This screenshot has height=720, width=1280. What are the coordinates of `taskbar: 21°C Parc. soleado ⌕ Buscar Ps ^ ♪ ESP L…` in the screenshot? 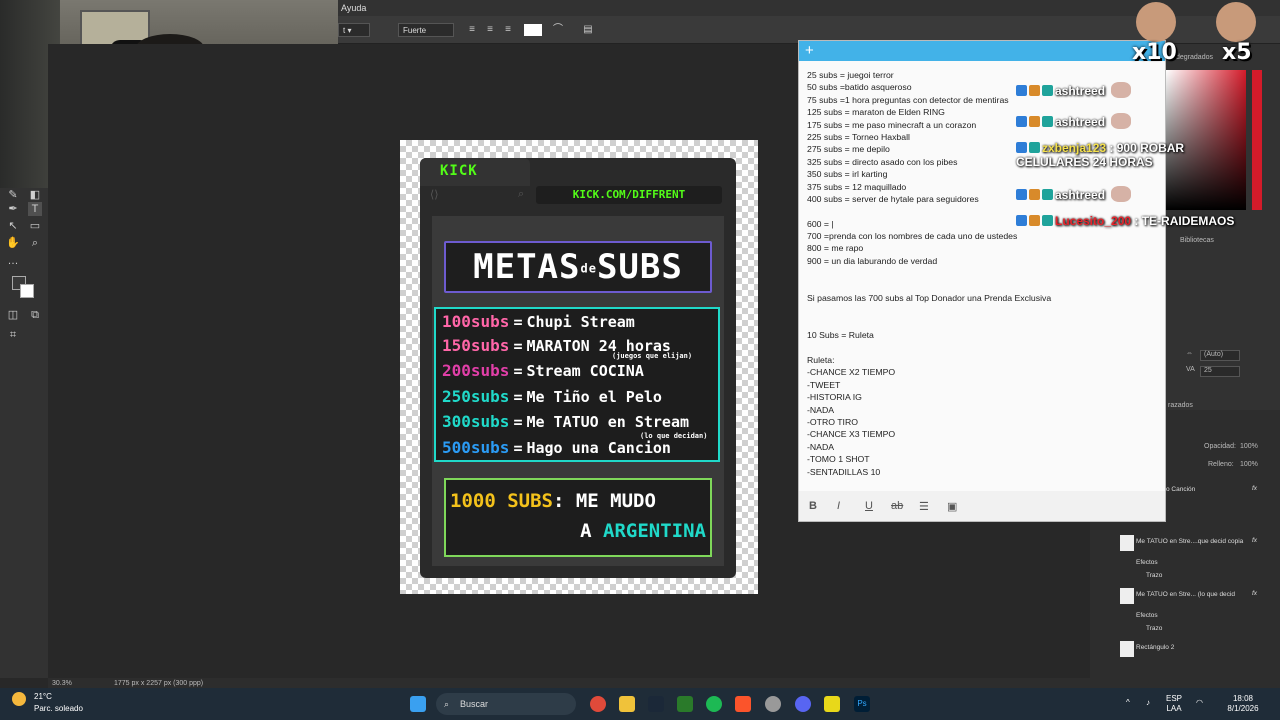 It's located at (640, 704).